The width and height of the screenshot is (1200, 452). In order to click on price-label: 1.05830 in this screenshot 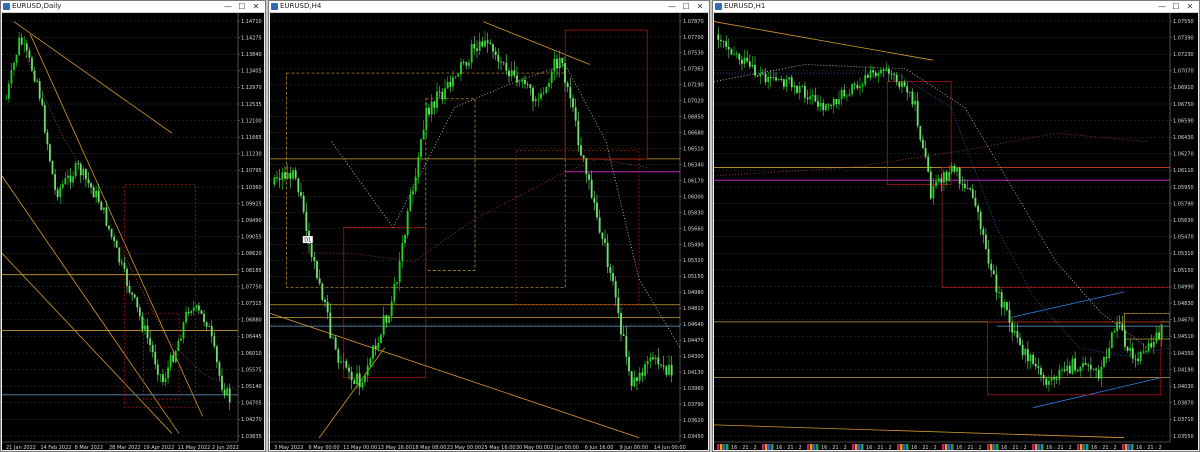, I will do `click(693, 213)`.